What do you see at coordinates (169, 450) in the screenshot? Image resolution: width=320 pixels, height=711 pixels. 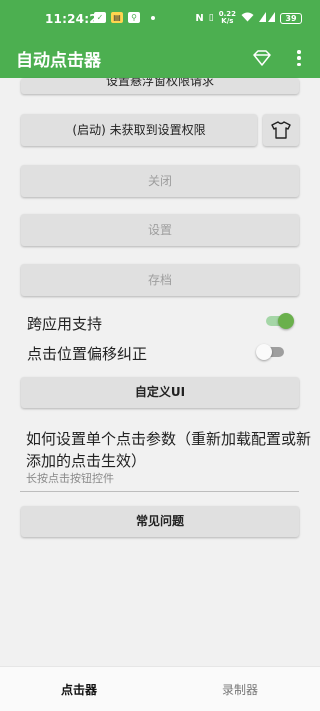 I see `click-params-help-title: 如何设置单个点击参数（重新加载配置或新添加的点击生效）` at bounding box center [169, 450].